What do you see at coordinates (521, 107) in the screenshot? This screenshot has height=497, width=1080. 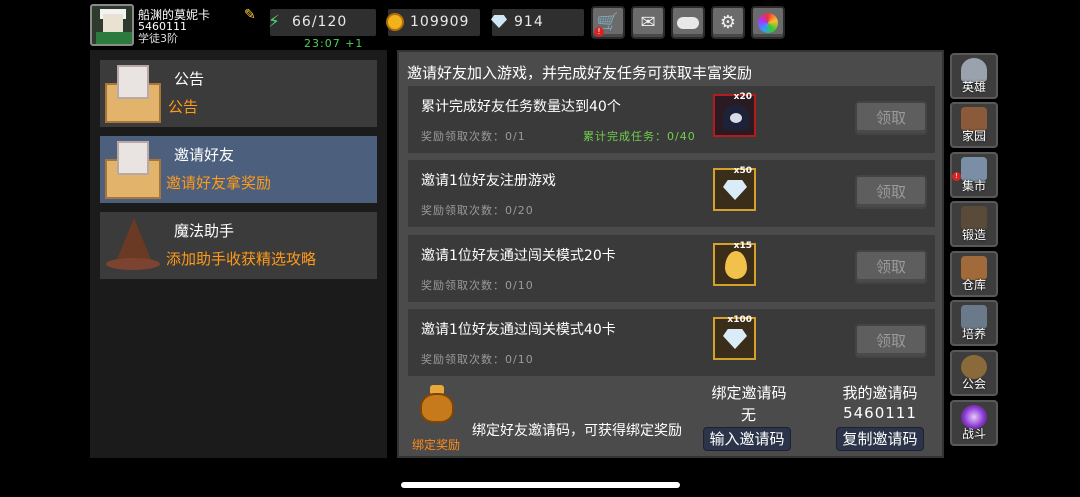 I see `task-title: 累计完成好友任务数量达到40个` at bounding box center [521, 107].